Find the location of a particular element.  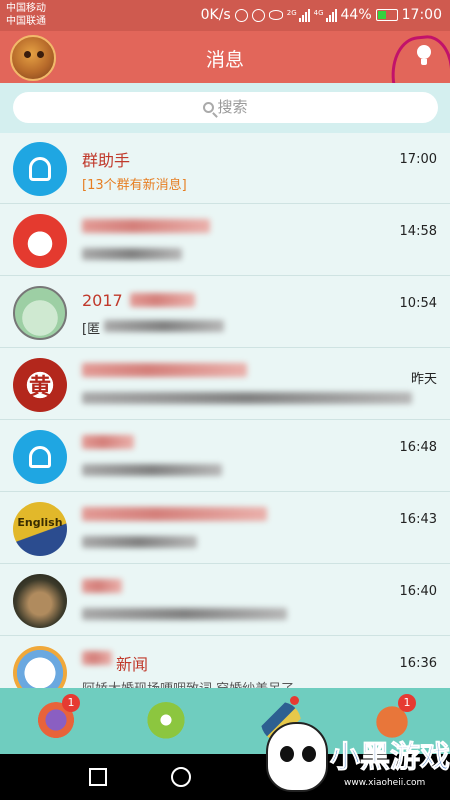

conversation-row: 2017 [匿 10:54 is located at coordinates (225, 312).